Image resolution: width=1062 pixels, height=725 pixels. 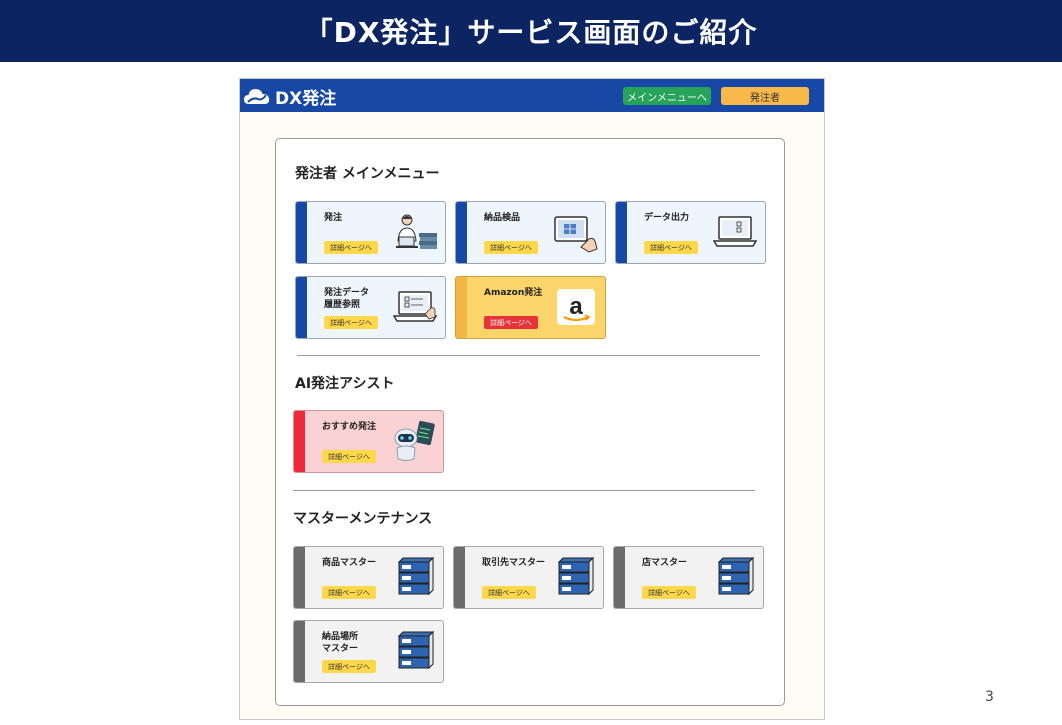 What do you see at coordinates (514, 563) in the screenshot?
I see `card-title: 取引先マスター` at bounding box center [514, 563].